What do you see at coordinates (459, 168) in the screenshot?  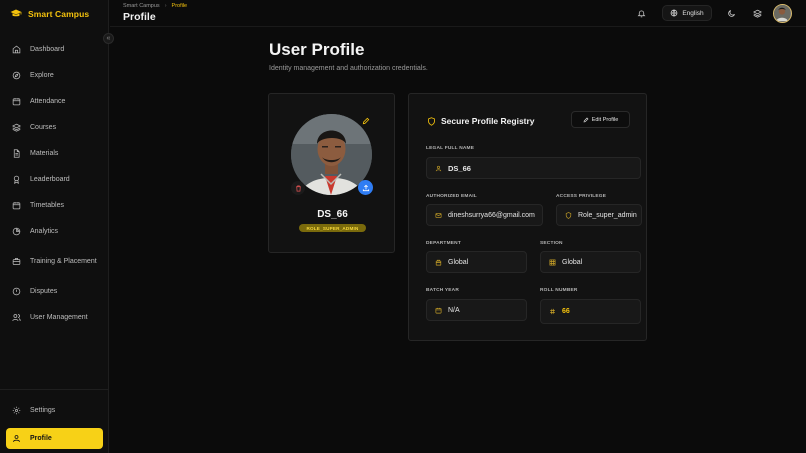 I see `legal-name-value: DS_66` at bounding box center [459, 168].